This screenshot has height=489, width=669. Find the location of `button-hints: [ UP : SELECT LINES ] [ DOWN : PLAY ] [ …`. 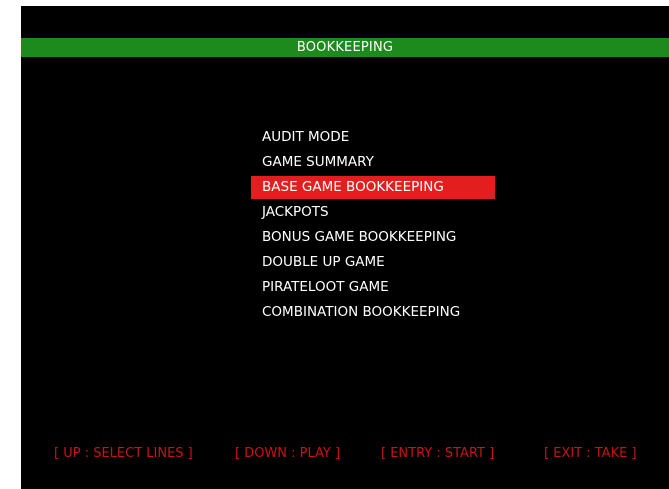

button-hints: [ UP : SELECT LINES ] [ DOWN : PLAY ] [ … is located at coordinates (345, 454).